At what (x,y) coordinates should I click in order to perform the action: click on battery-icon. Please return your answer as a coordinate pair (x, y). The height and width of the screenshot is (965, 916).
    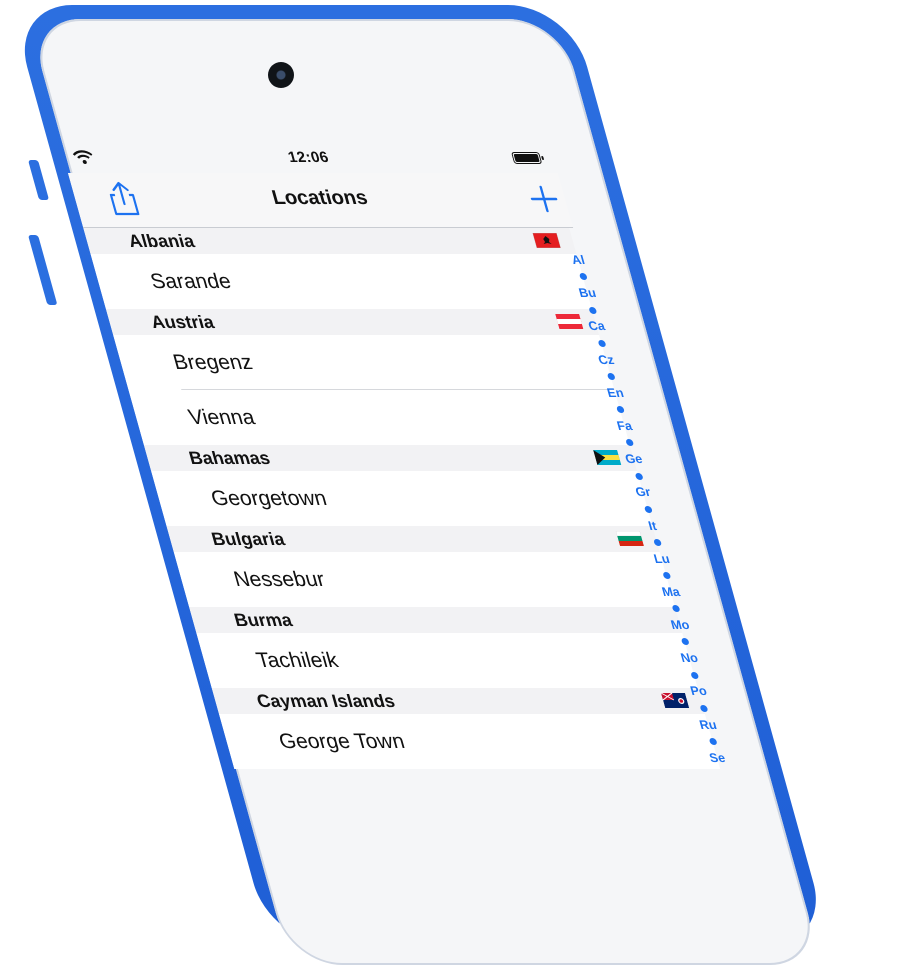
    Looking at the image, I should click on (527, 158).